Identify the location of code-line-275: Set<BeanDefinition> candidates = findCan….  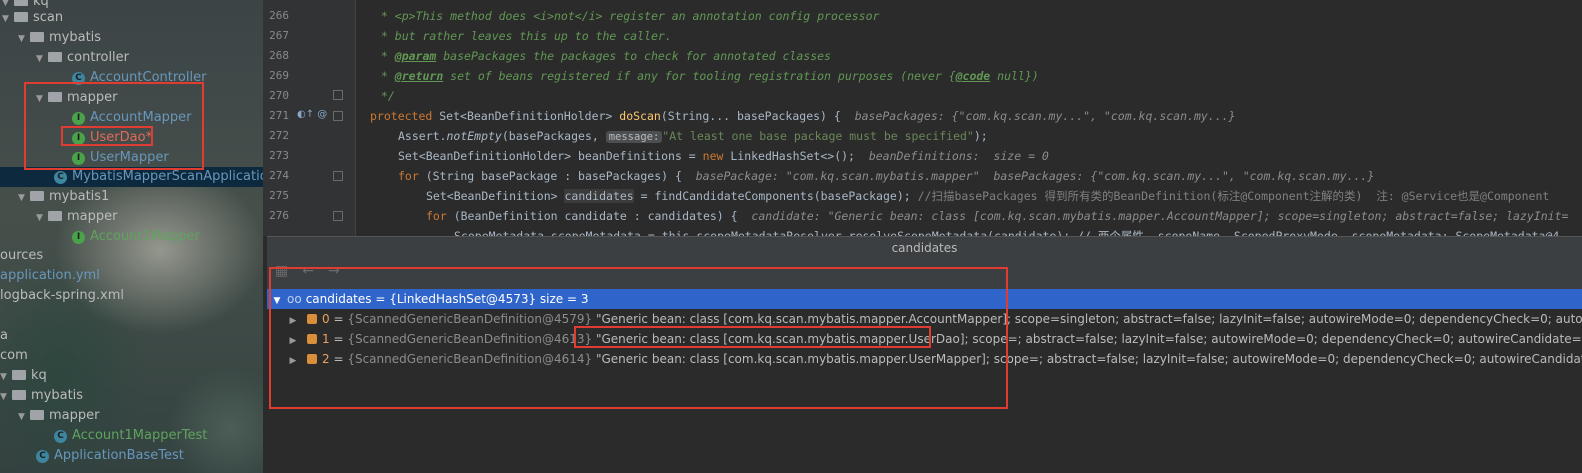
(988, 196).